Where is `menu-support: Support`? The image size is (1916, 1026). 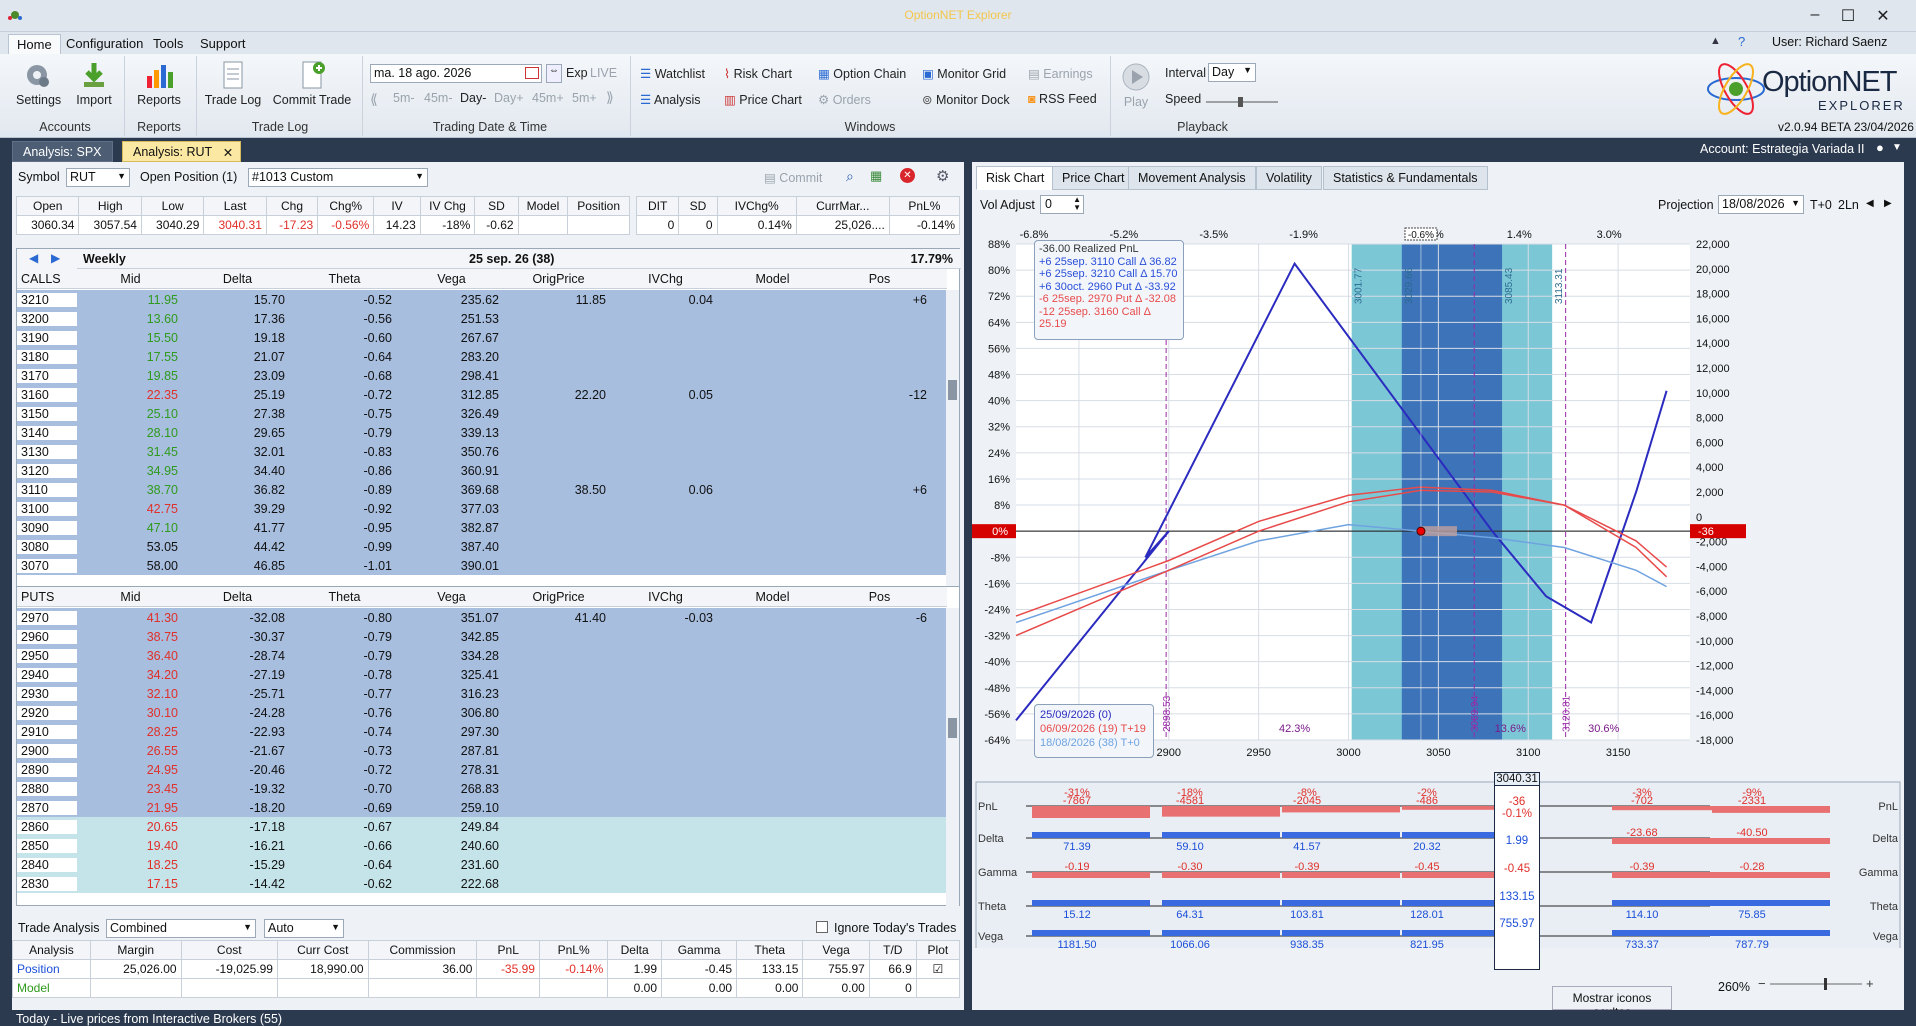 menu-support: Support is located at coordinates (223, 44).